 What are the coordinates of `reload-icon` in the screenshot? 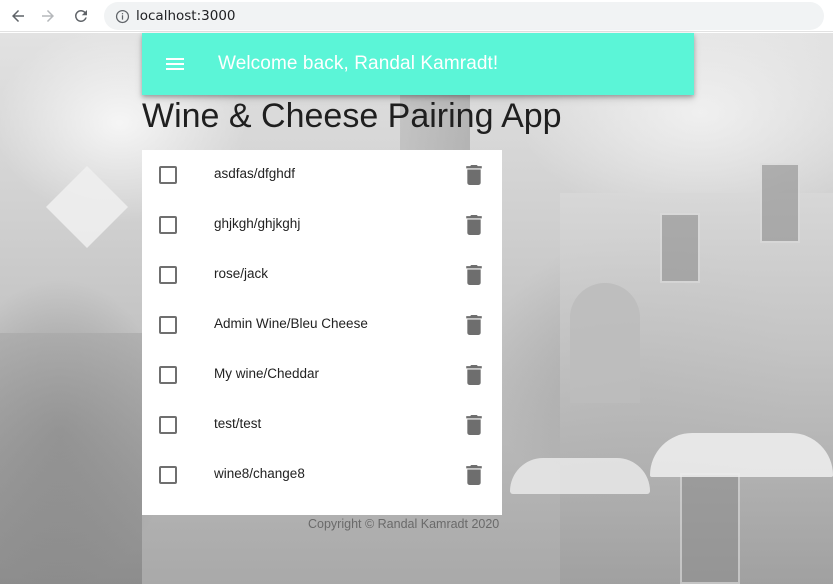 It's located at (80, 15).